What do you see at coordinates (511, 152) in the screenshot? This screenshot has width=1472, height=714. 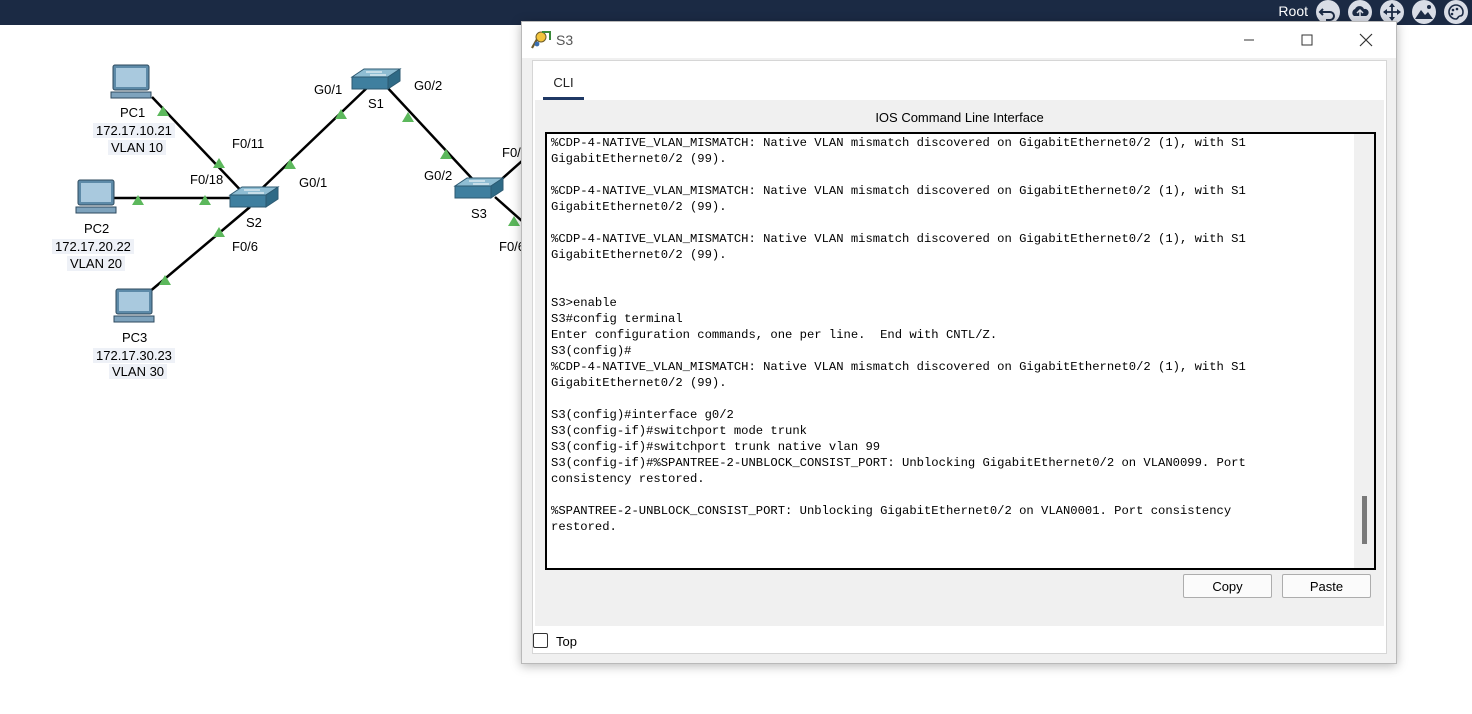 I see `port-label-s3-f0-top: F0/` at bounding box center [511, 152].